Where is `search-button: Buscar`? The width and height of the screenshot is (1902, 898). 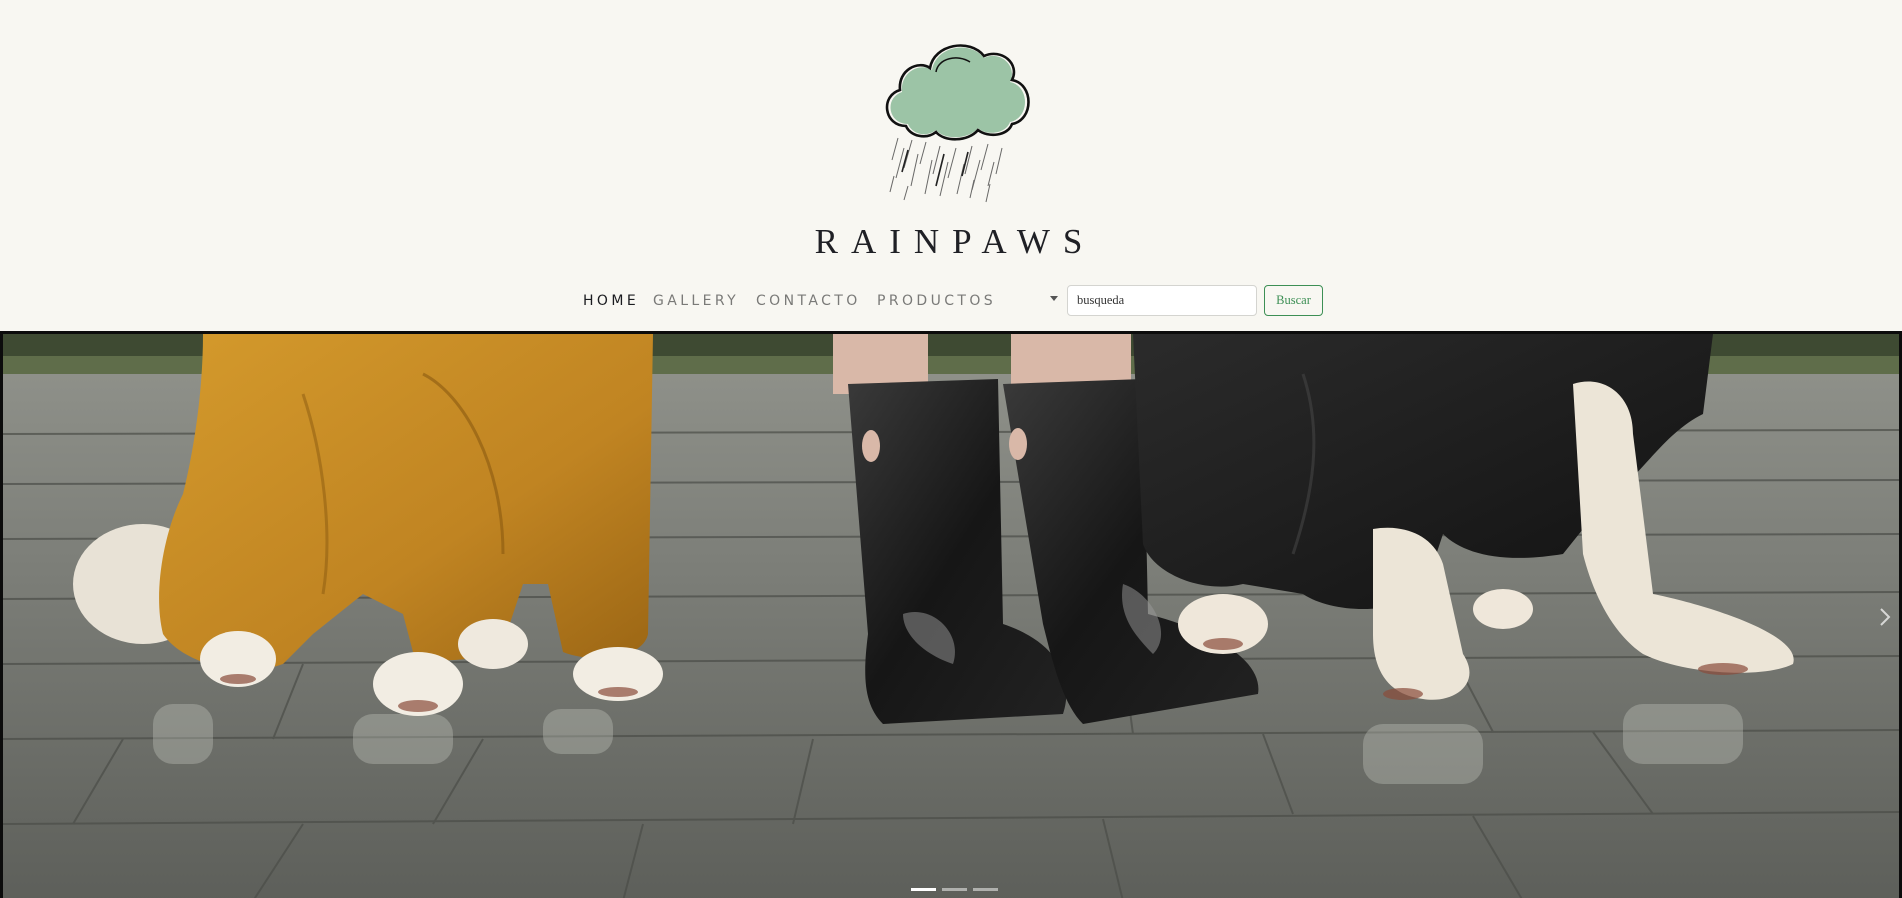 search-button: Buscar is located at coordinates (1293, 300).